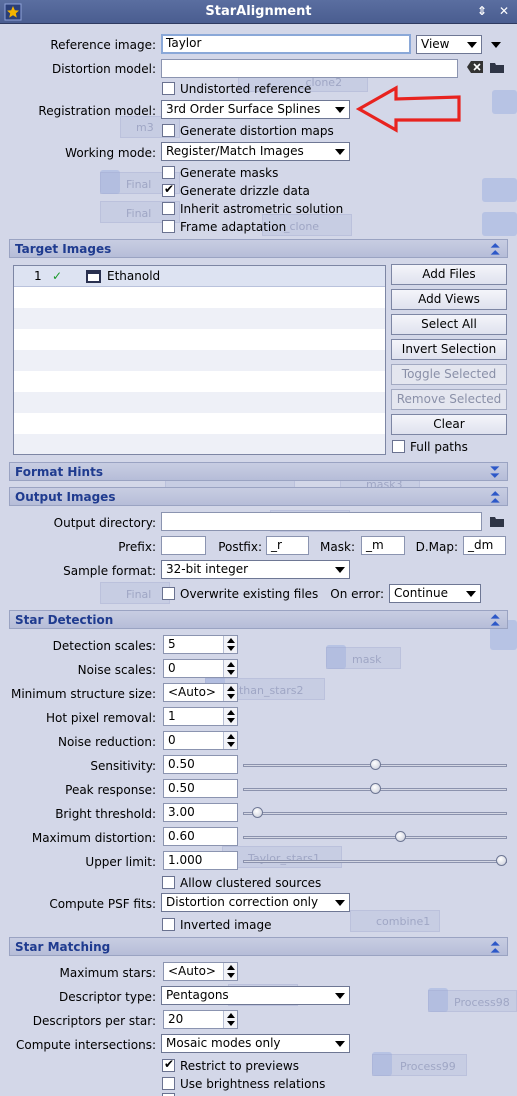  What do you see at coordinates (258, 496) in the screenshot?
I see `output-images-section-header: Output Images ⏶ ⏶` at bounding box center [258, 496].